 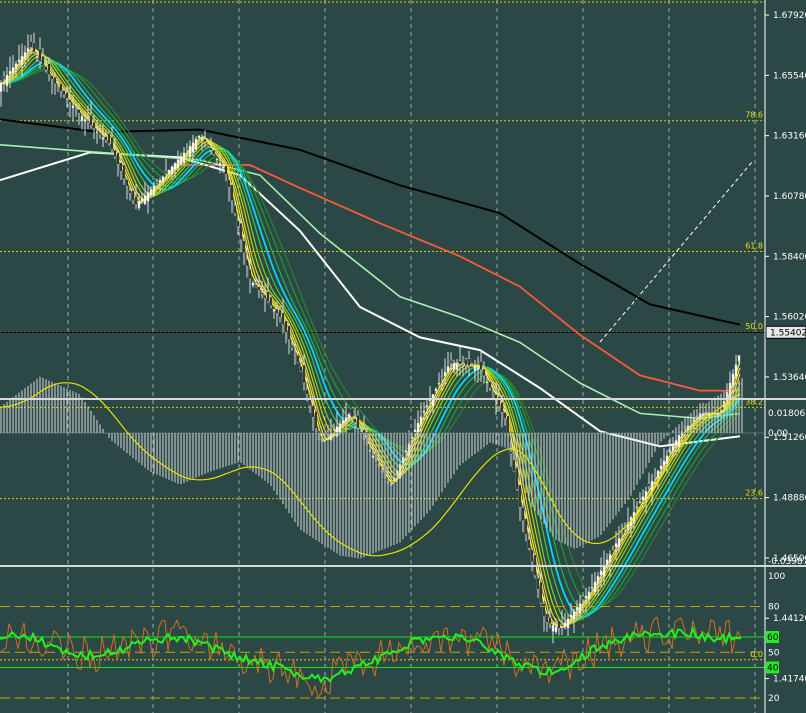 What do you see at coordinates (787, 414) in the screenshot?
I see `macd-tick-label: 0.018061` at bounding box center [787, 414].